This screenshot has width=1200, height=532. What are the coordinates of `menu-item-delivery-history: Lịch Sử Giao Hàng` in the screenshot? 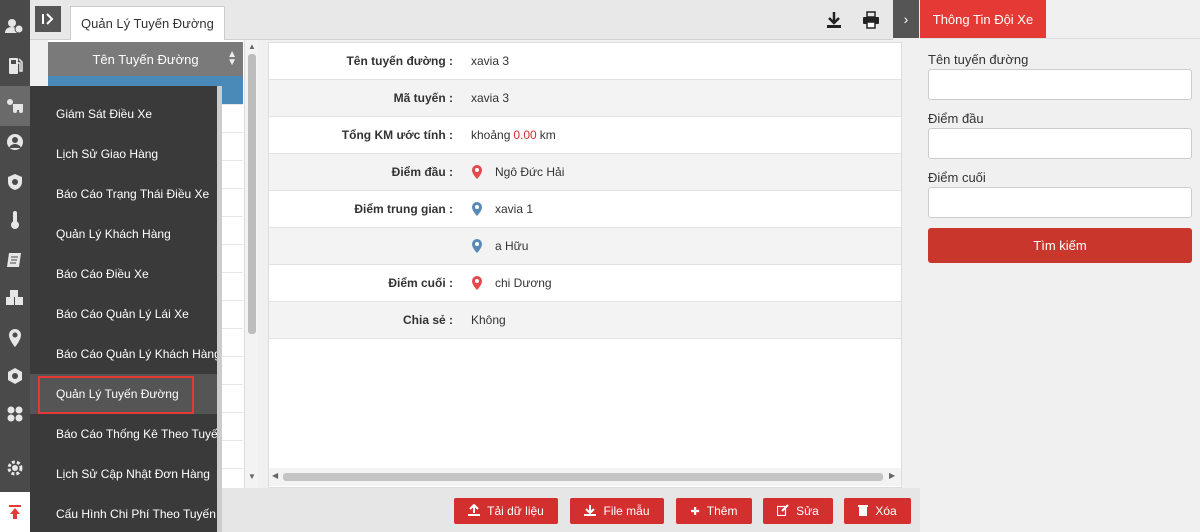 It's located at (123, 154).